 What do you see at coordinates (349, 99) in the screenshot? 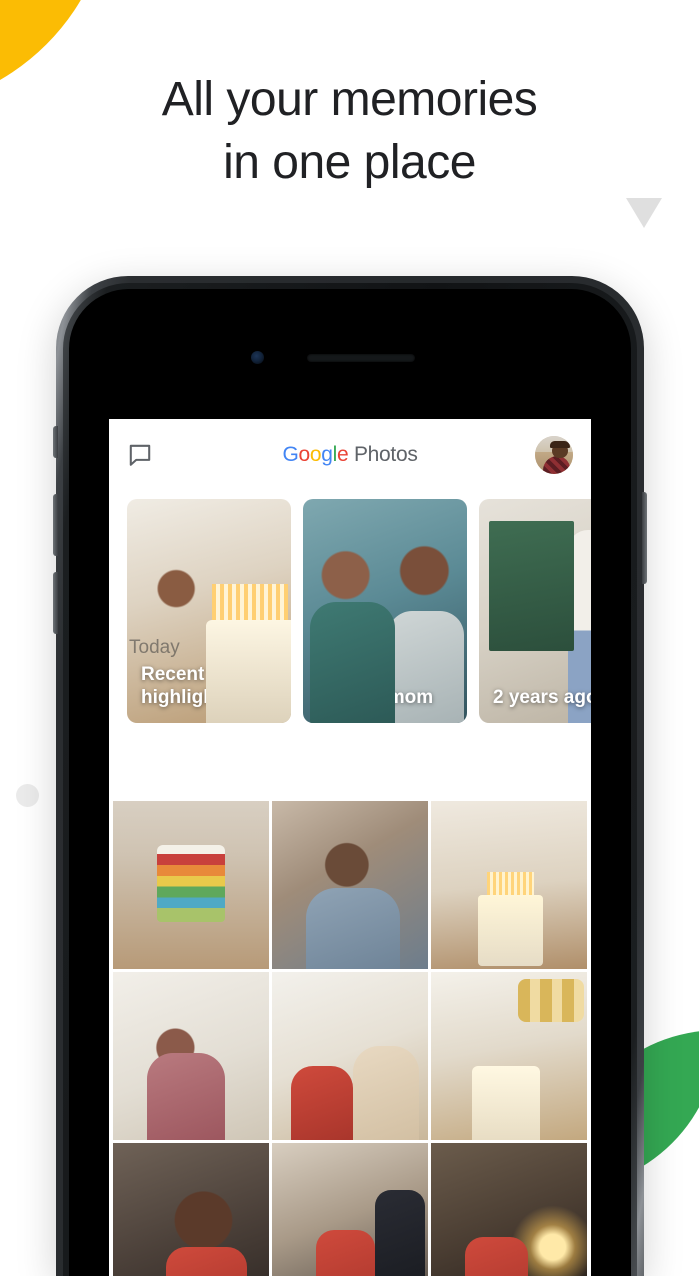
I see `headline-line-1: All your memories` at bounding box center [349, 99].